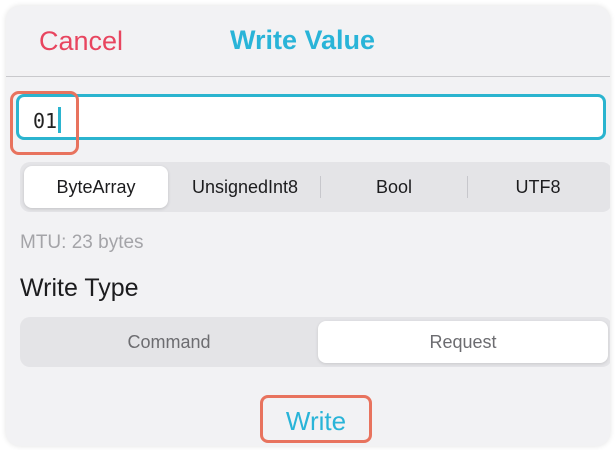  I want to click on text-caret, so click(60, 120).